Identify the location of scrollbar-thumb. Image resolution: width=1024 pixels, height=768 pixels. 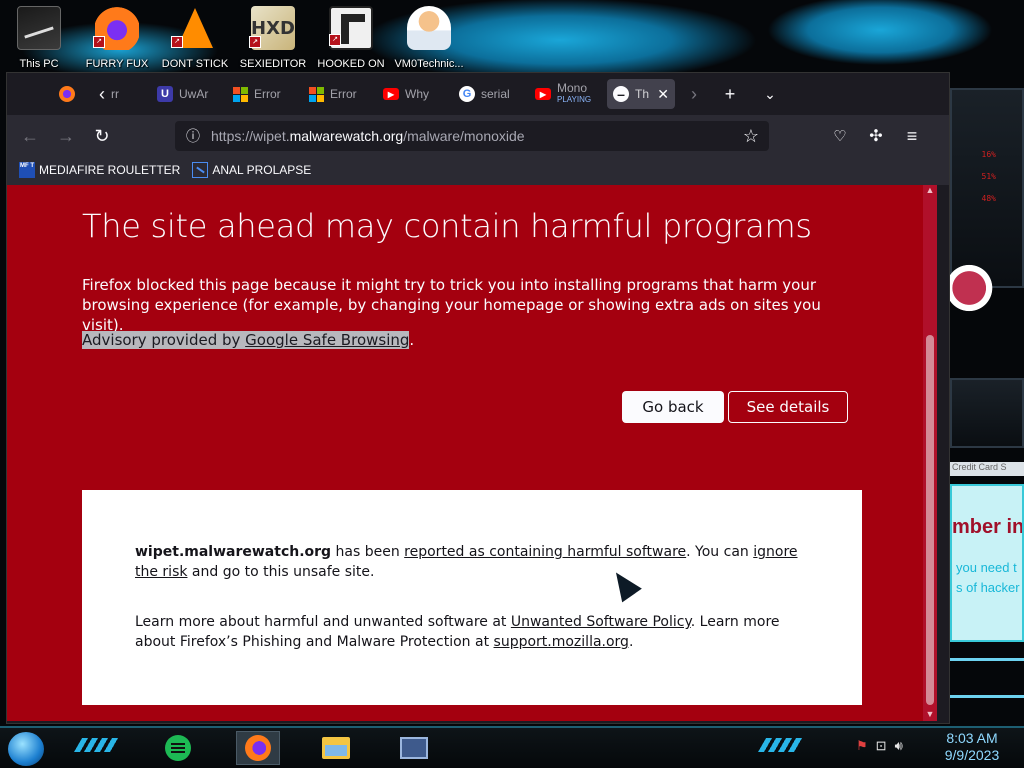
(930, 520).